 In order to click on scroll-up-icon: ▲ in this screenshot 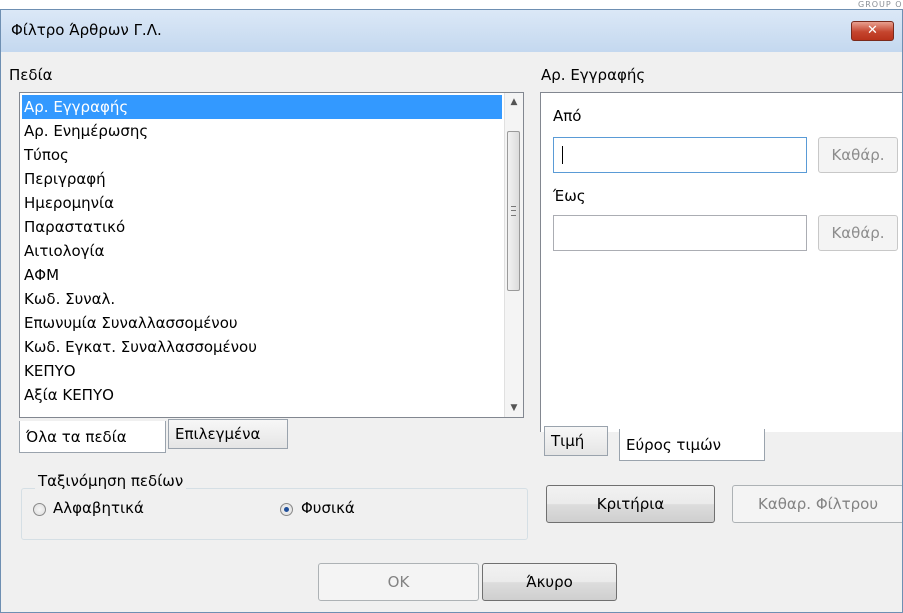, I will do `click(514, 102)`.